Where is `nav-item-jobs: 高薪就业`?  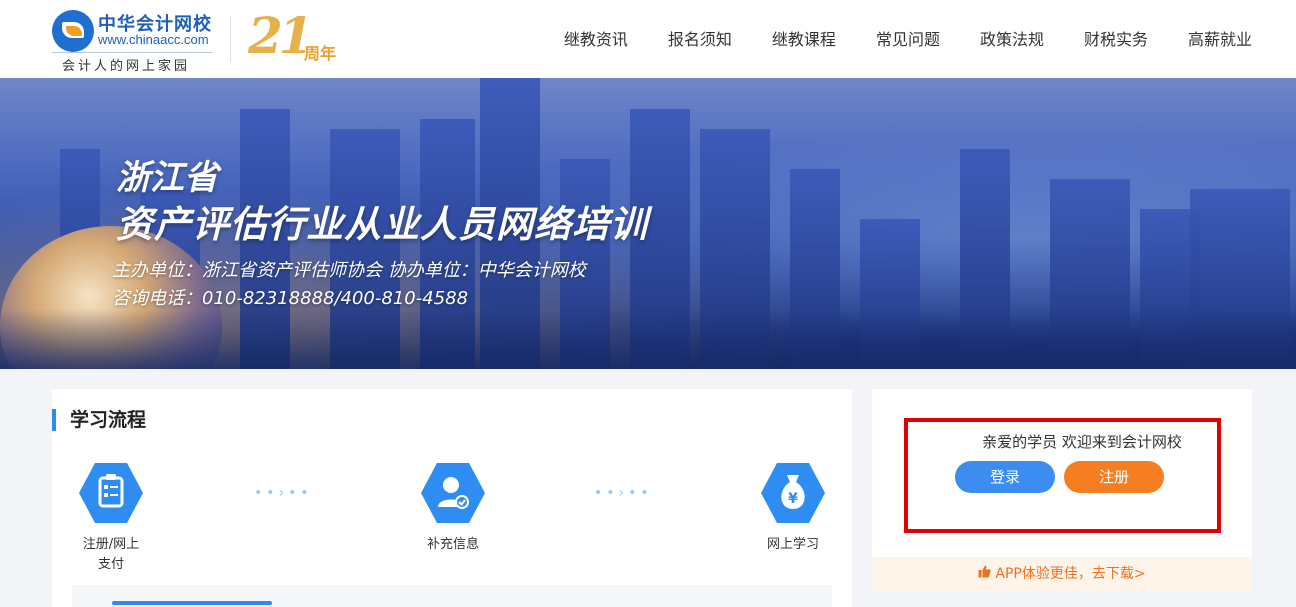 nav-item-jobs: 高薪就业 is located at coordinates (1220, 38).